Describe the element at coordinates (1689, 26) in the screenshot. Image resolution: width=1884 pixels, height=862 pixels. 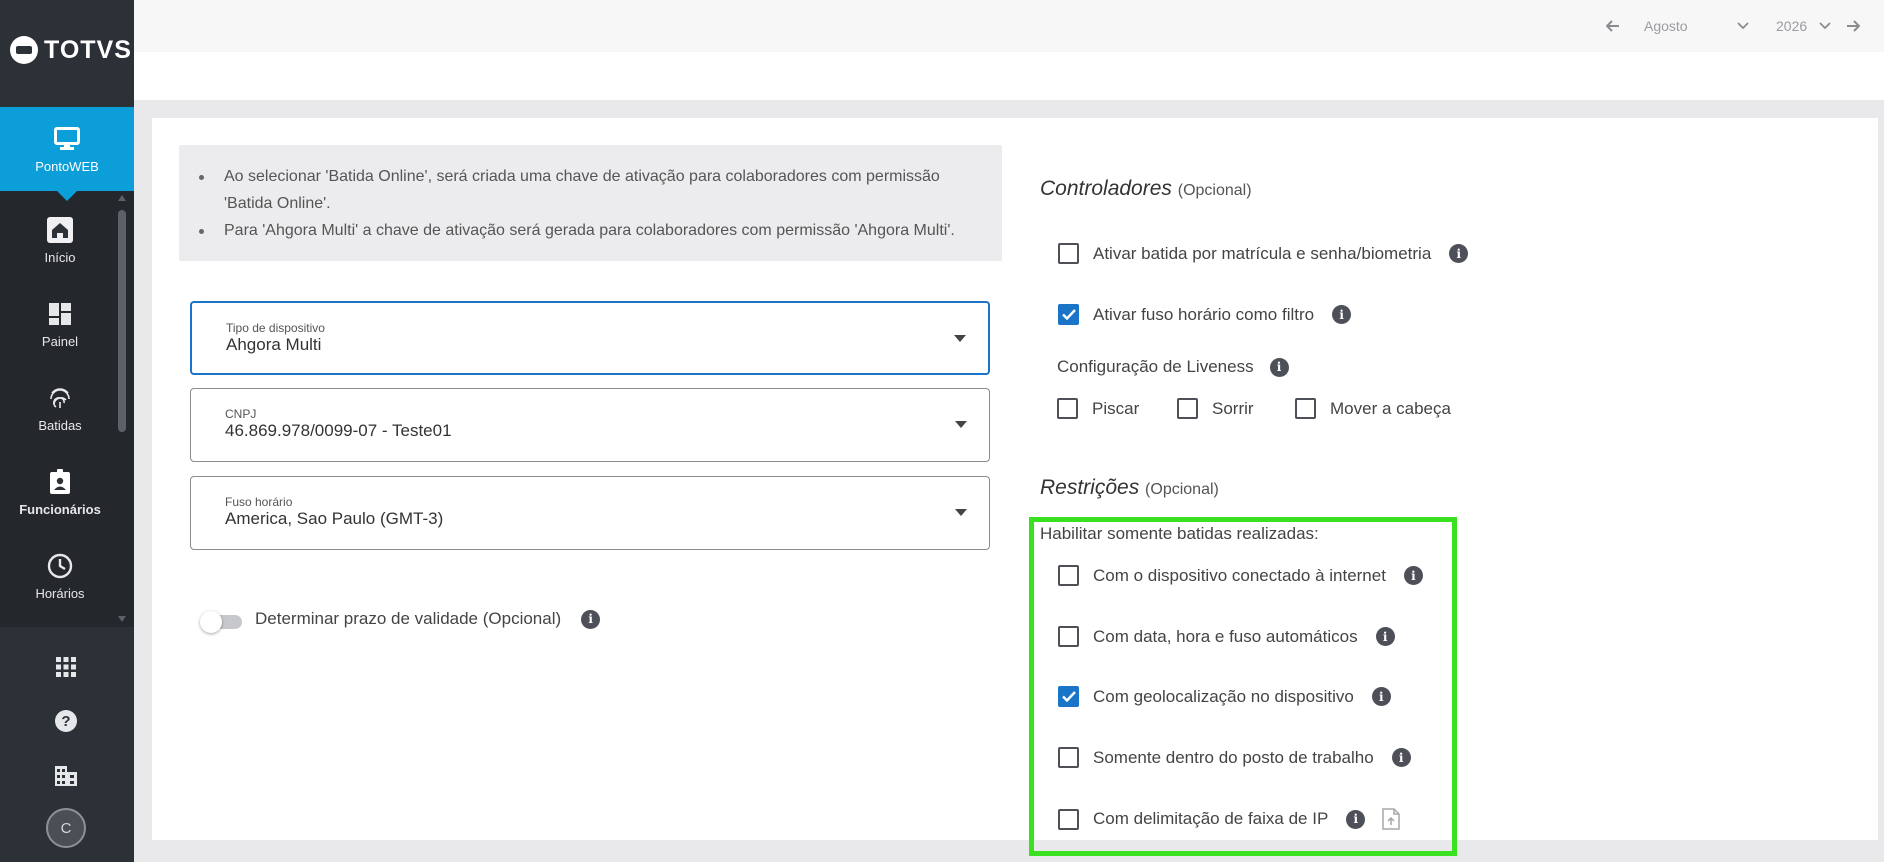
I see `month-select: Agosto` at that location.